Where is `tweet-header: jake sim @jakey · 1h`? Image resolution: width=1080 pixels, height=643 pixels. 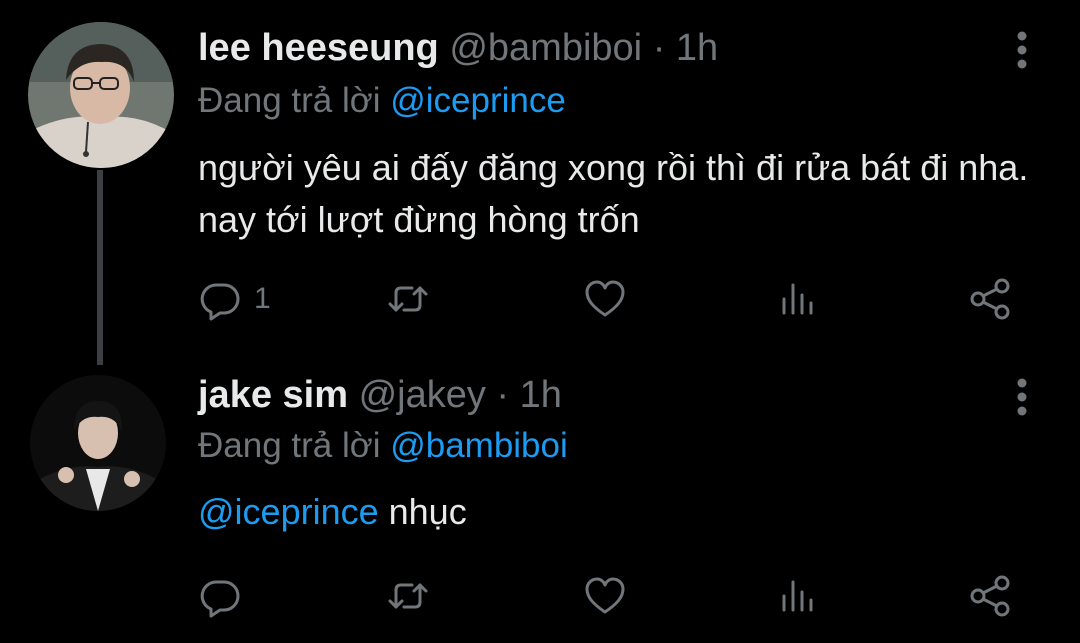
tweet-header: jake sim @jakey · 1h is located at coordinates (380, 395).